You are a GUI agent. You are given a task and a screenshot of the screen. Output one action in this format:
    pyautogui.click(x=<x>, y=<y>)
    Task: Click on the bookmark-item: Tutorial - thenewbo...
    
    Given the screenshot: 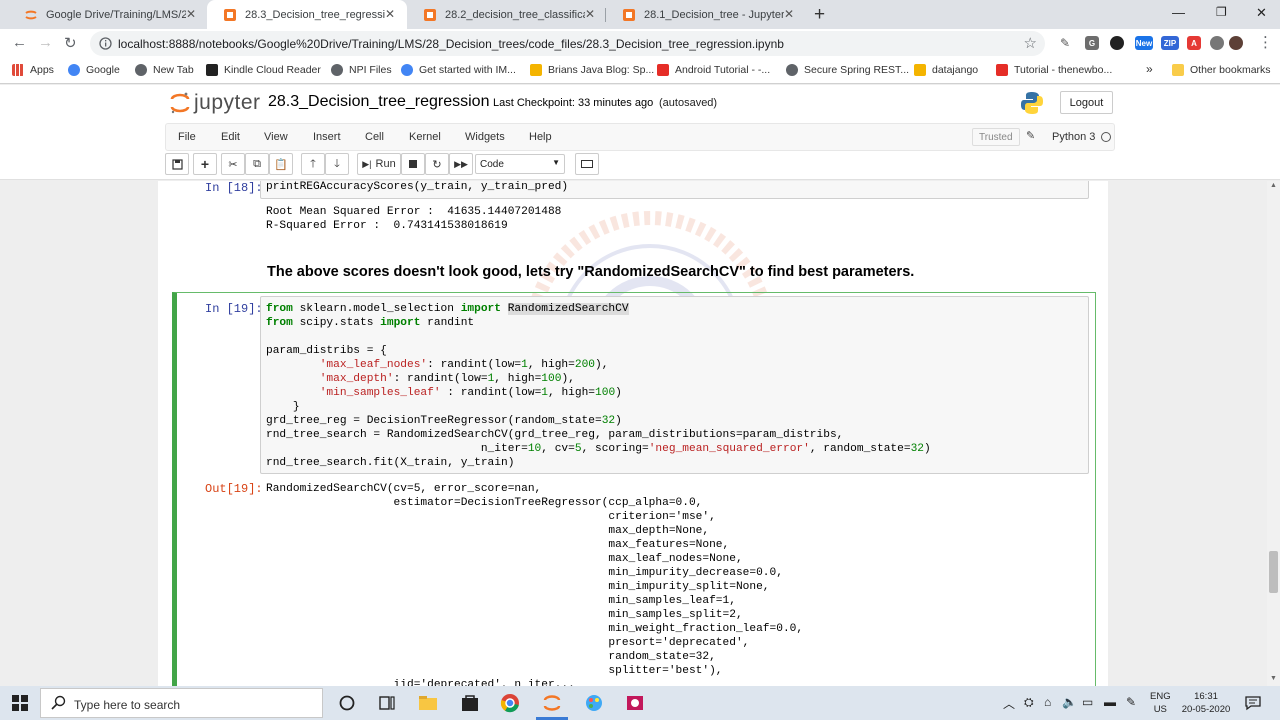 What is the action you would take?
    pyautogui.click(x=1054, y=70)
    